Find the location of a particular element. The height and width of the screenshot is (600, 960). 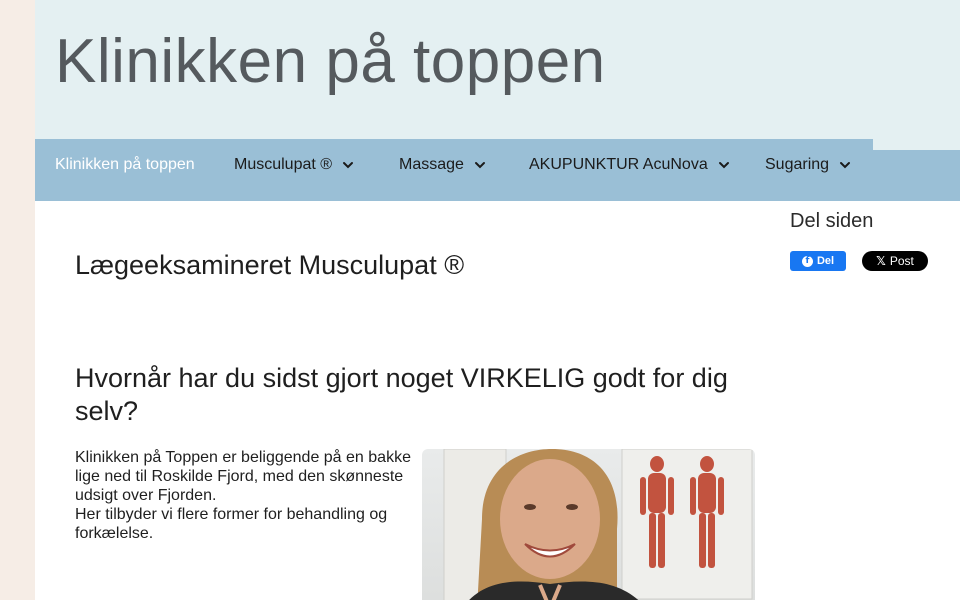

therapist-photo is located at coordinates (588, 524).